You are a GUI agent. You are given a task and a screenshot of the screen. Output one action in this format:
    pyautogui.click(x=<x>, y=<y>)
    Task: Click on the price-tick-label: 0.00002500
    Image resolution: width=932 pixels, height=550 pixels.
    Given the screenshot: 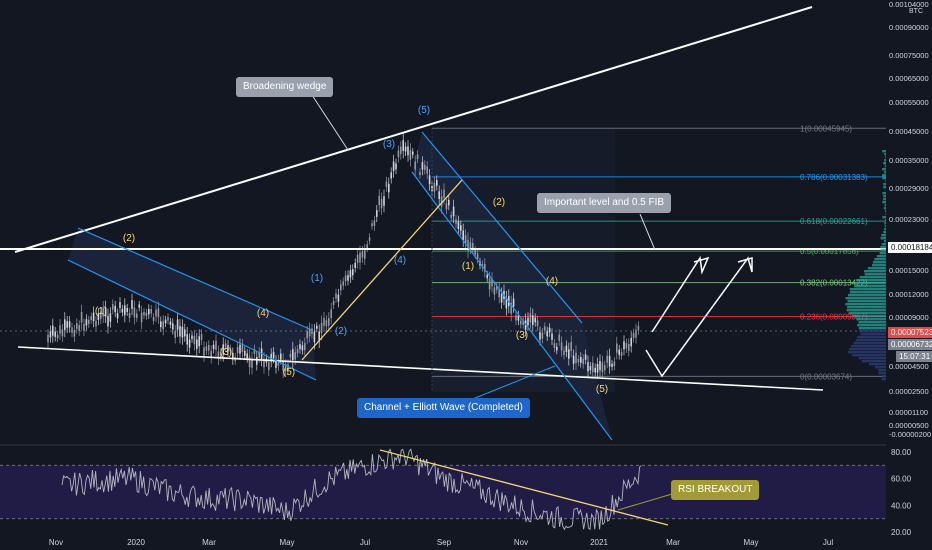 What is the action you would take?
    pyautogui.click(x=909, y=391)
    